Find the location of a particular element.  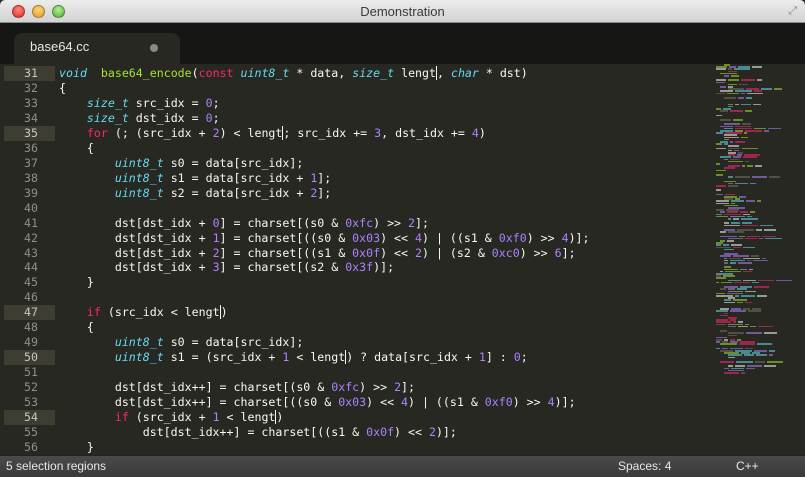

zoom-button is located at coordinates (58, 11).